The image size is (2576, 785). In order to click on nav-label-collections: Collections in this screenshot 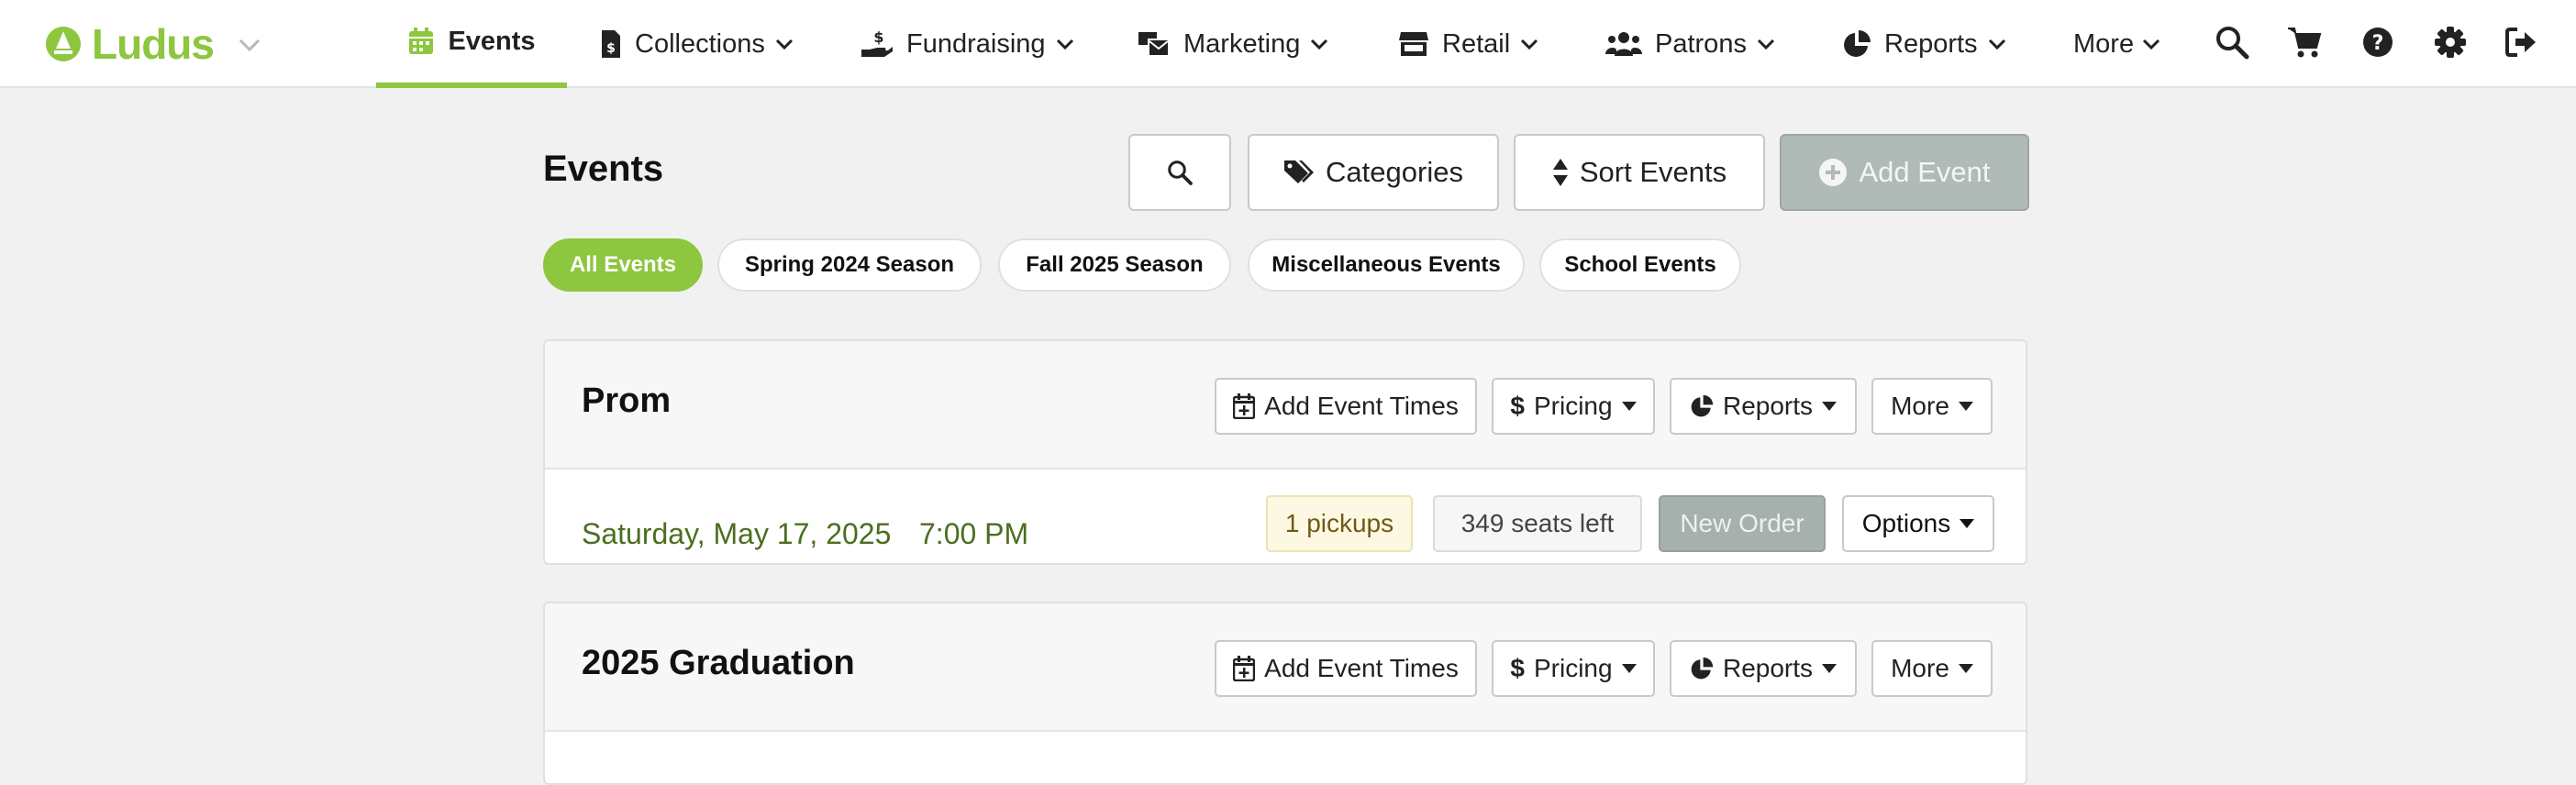, I will do `click(700, 43)`.